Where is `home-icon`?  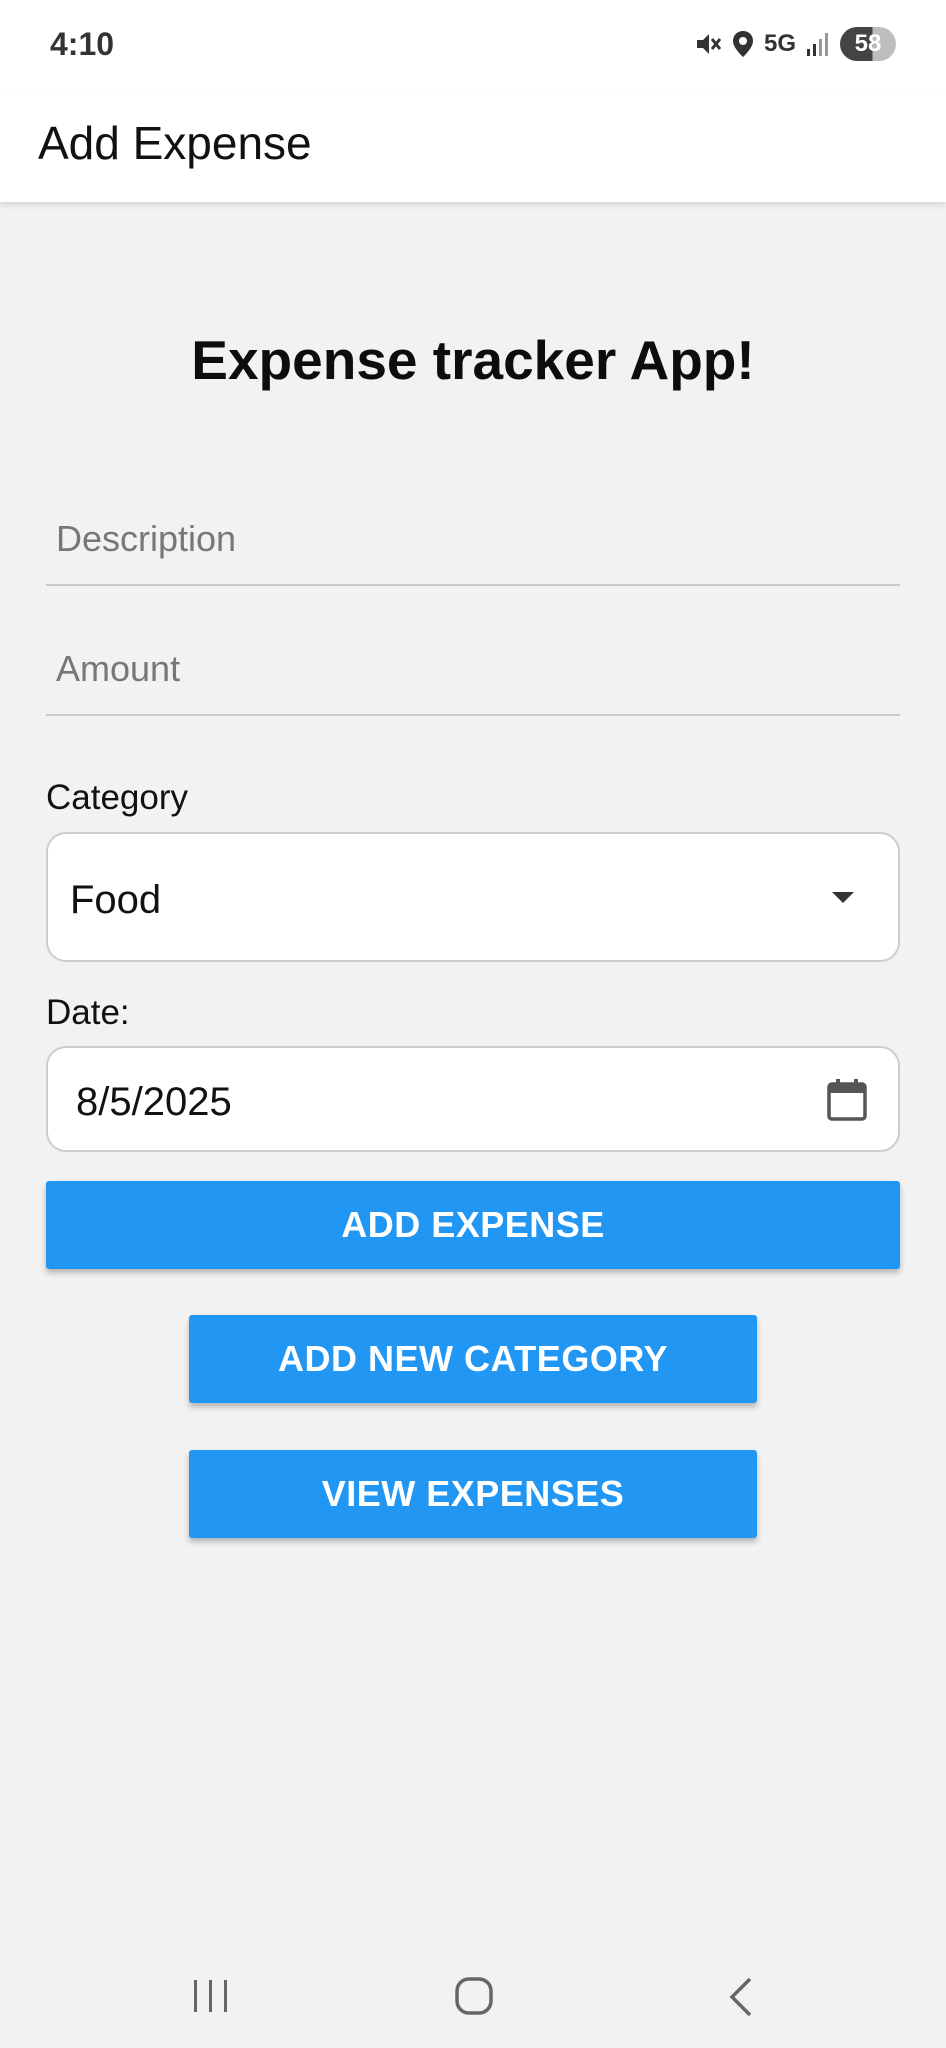 home-icon is located at coordinates (474, 1998).